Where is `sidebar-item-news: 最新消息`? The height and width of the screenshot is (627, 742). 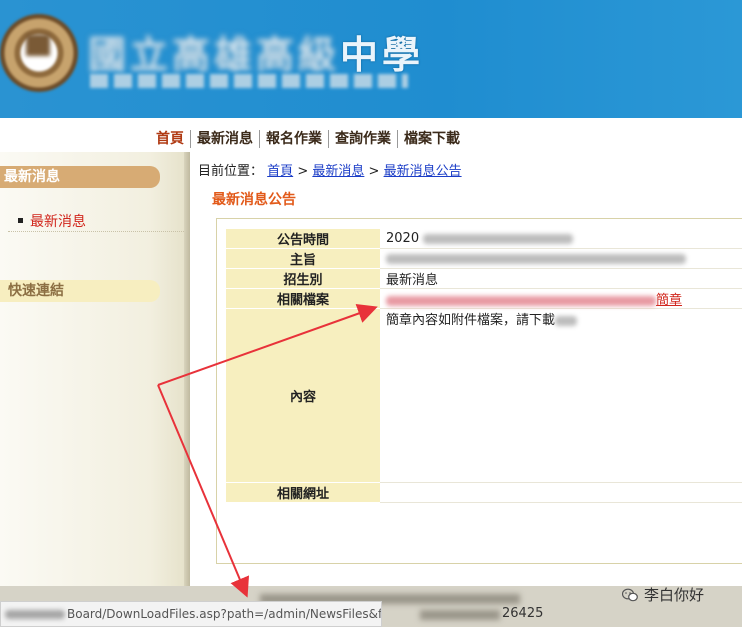
sidebar-item-news: 最新消息 is located at coordinates (52, 221).